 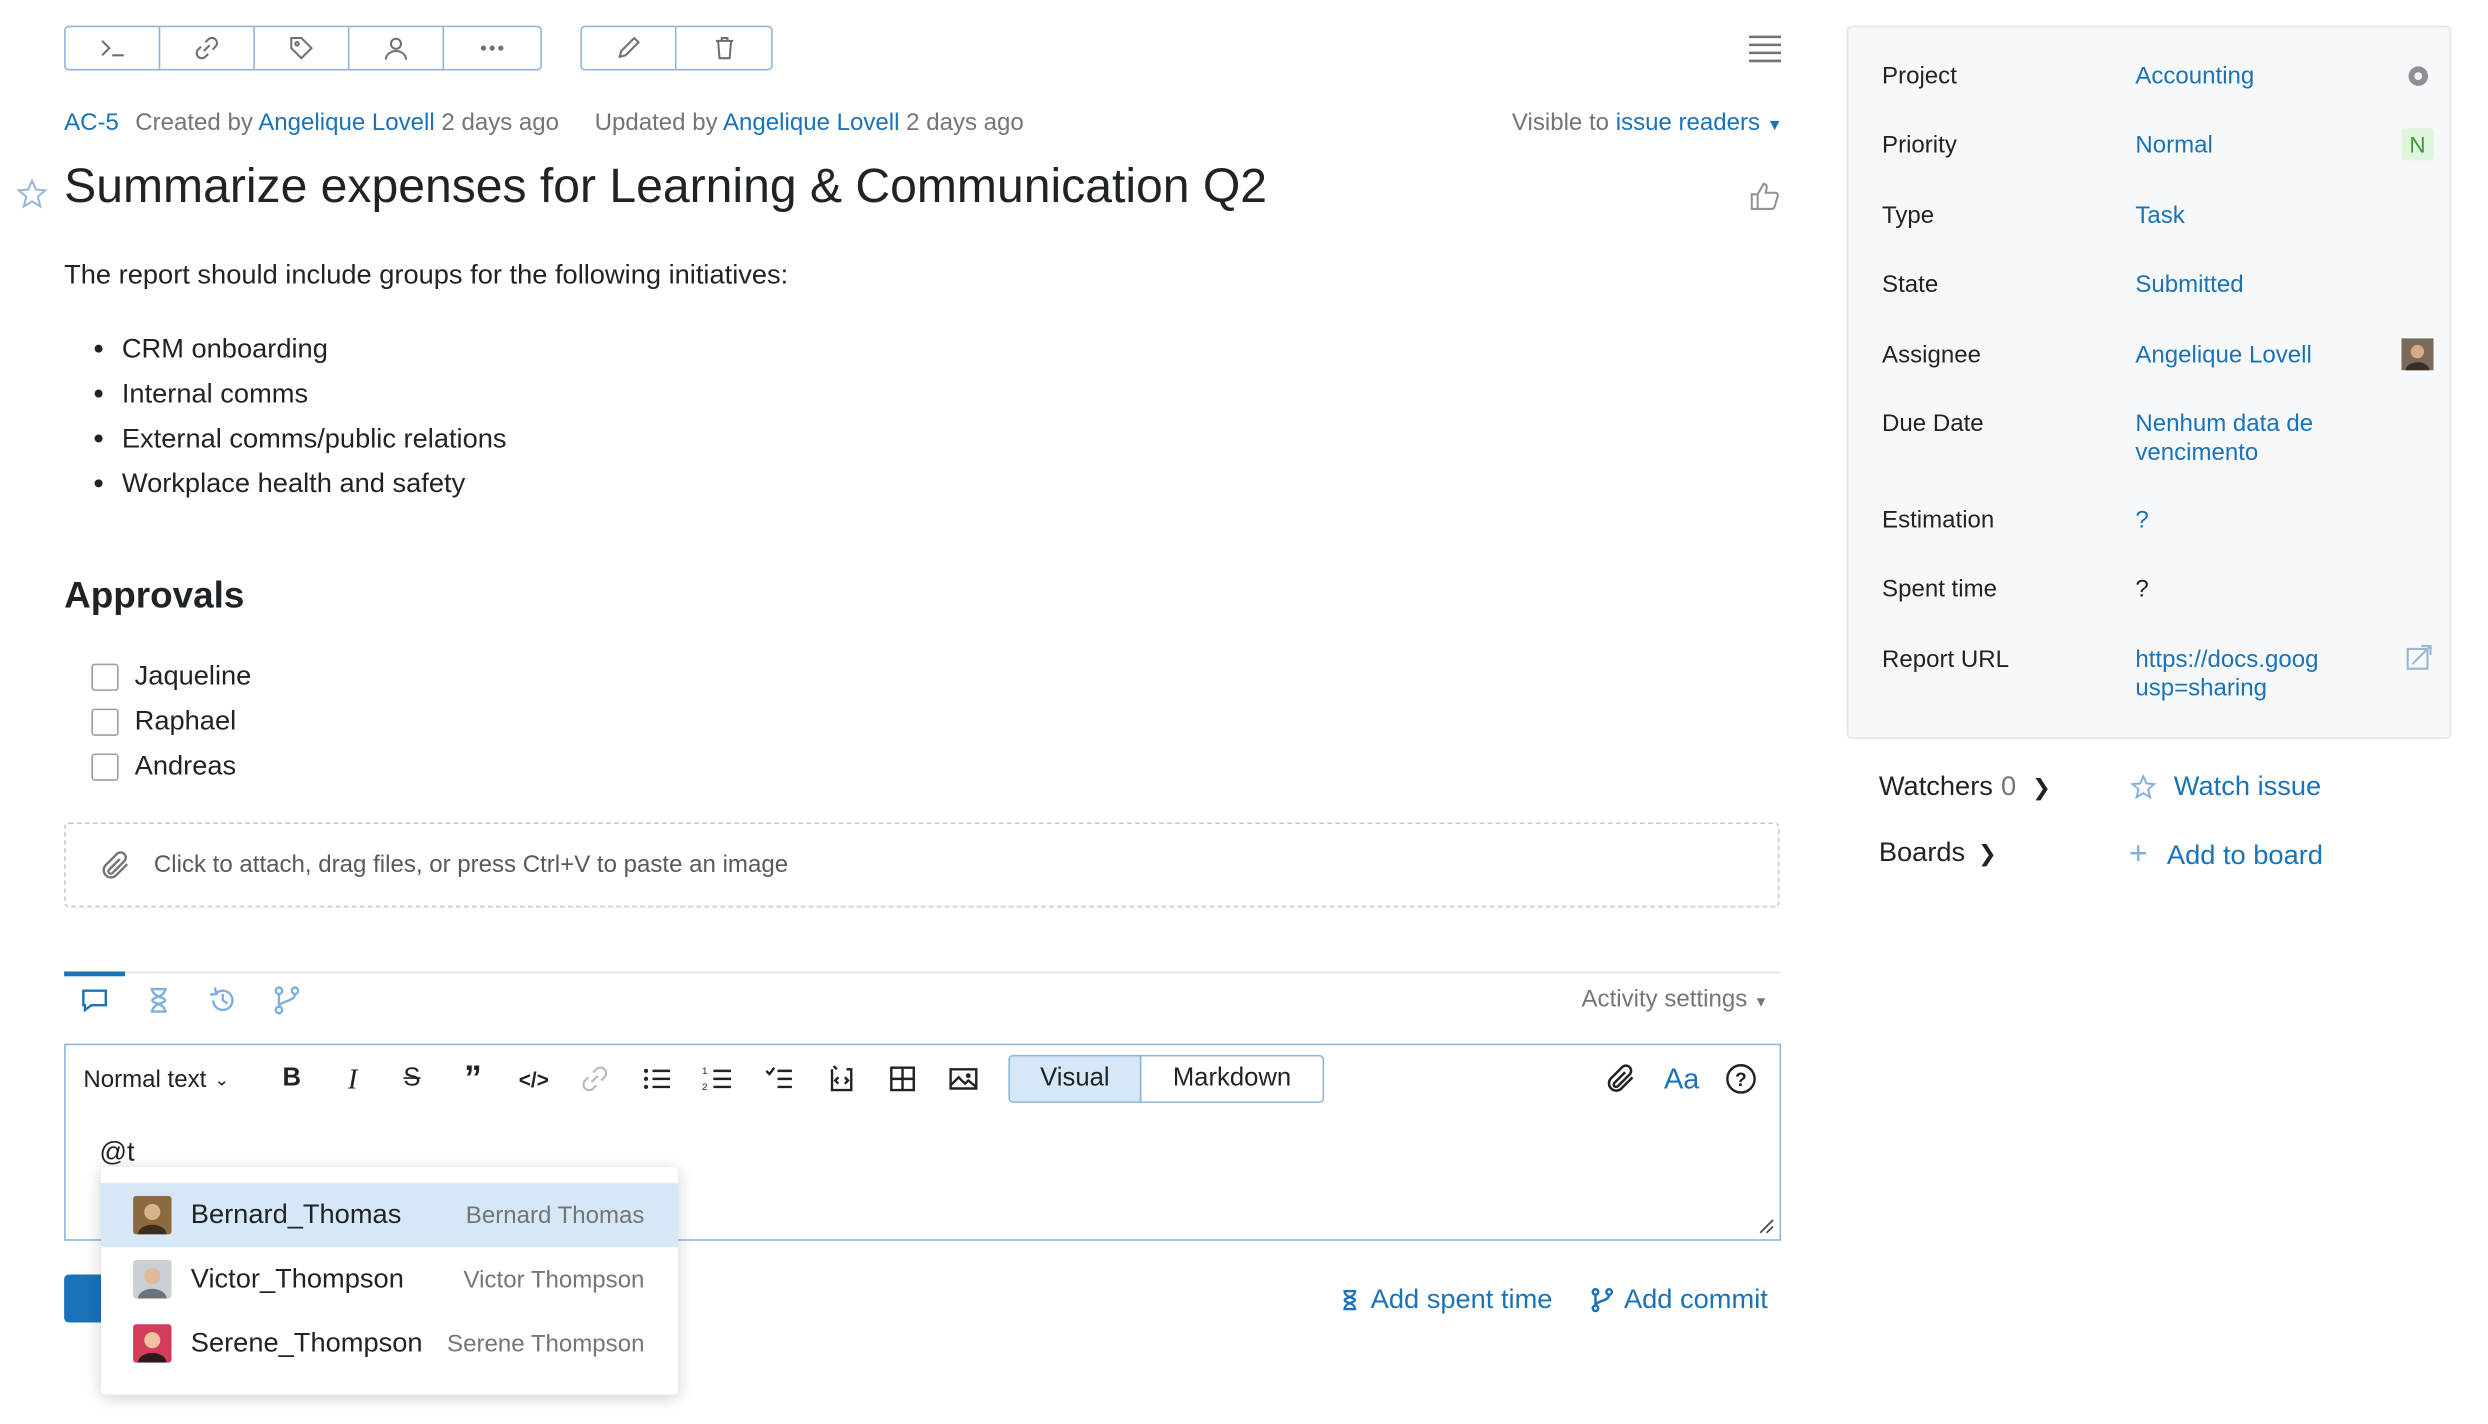 I want to click on italic-button: I, so click(x=352, y=1078).